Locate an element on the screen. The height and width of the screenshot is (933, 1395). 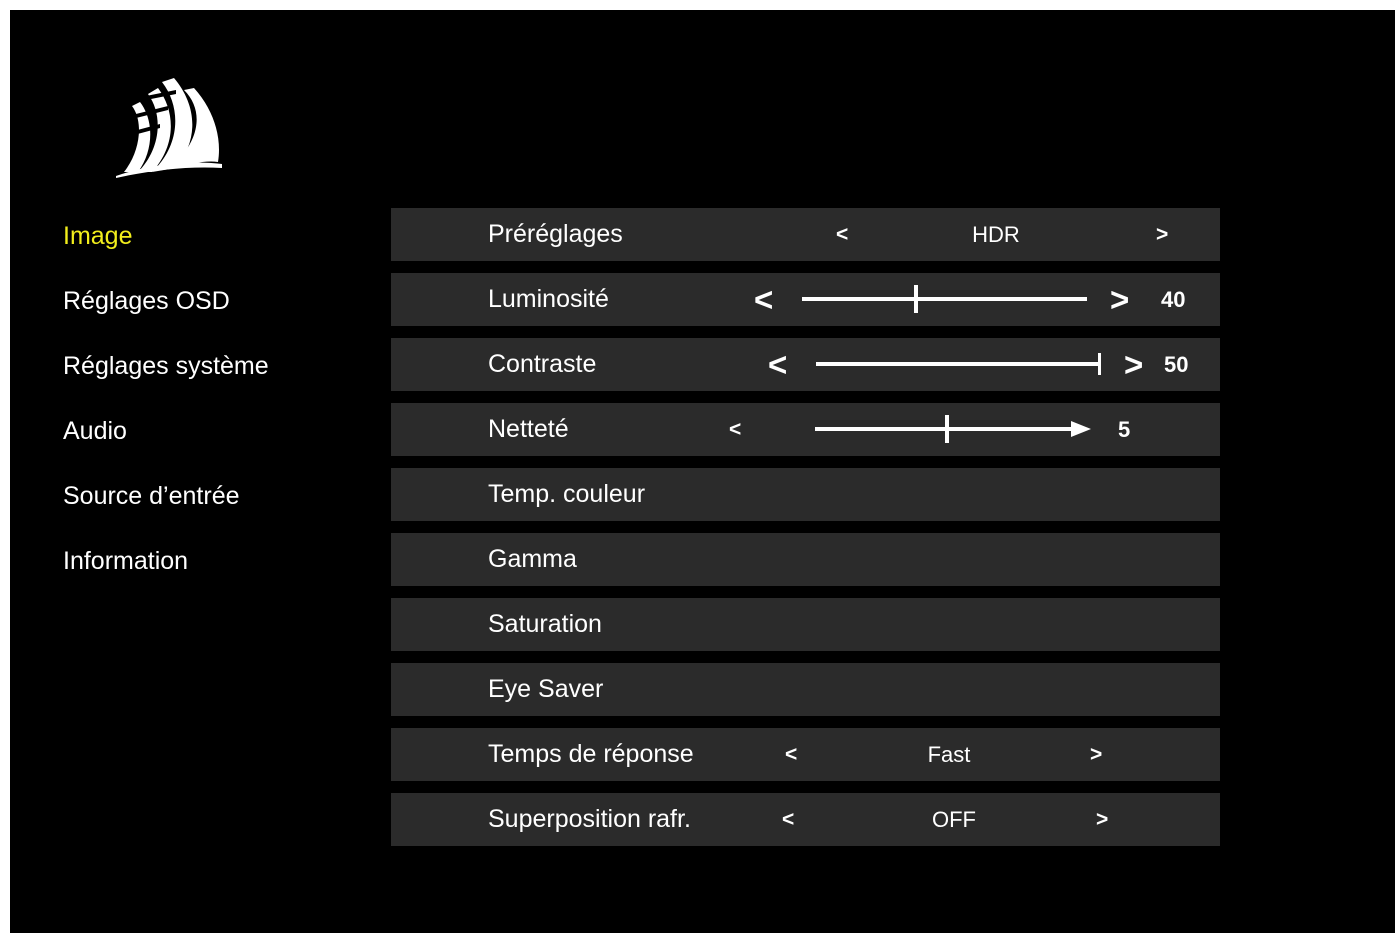
contrast-right-arrow-icon: > is located at coordinates (1133, 364).